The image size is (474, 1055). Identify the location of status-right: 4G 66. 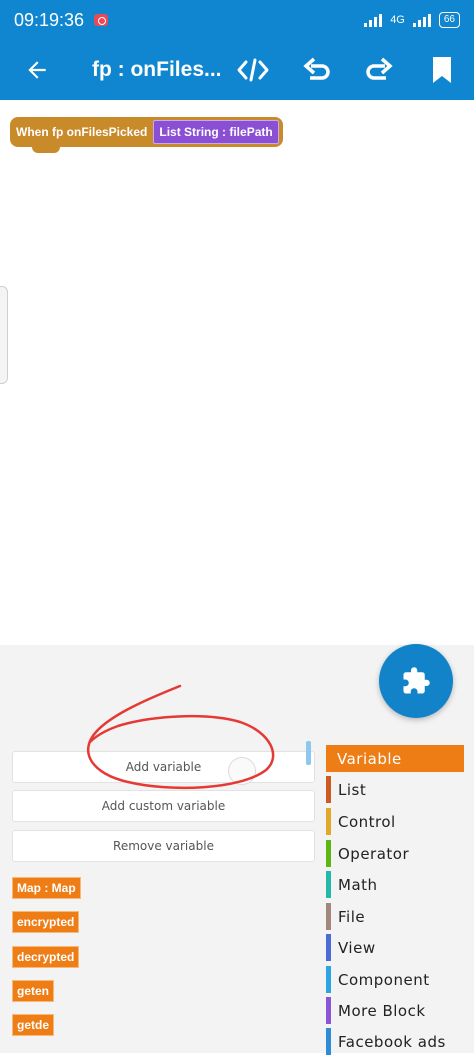
(412, 20).